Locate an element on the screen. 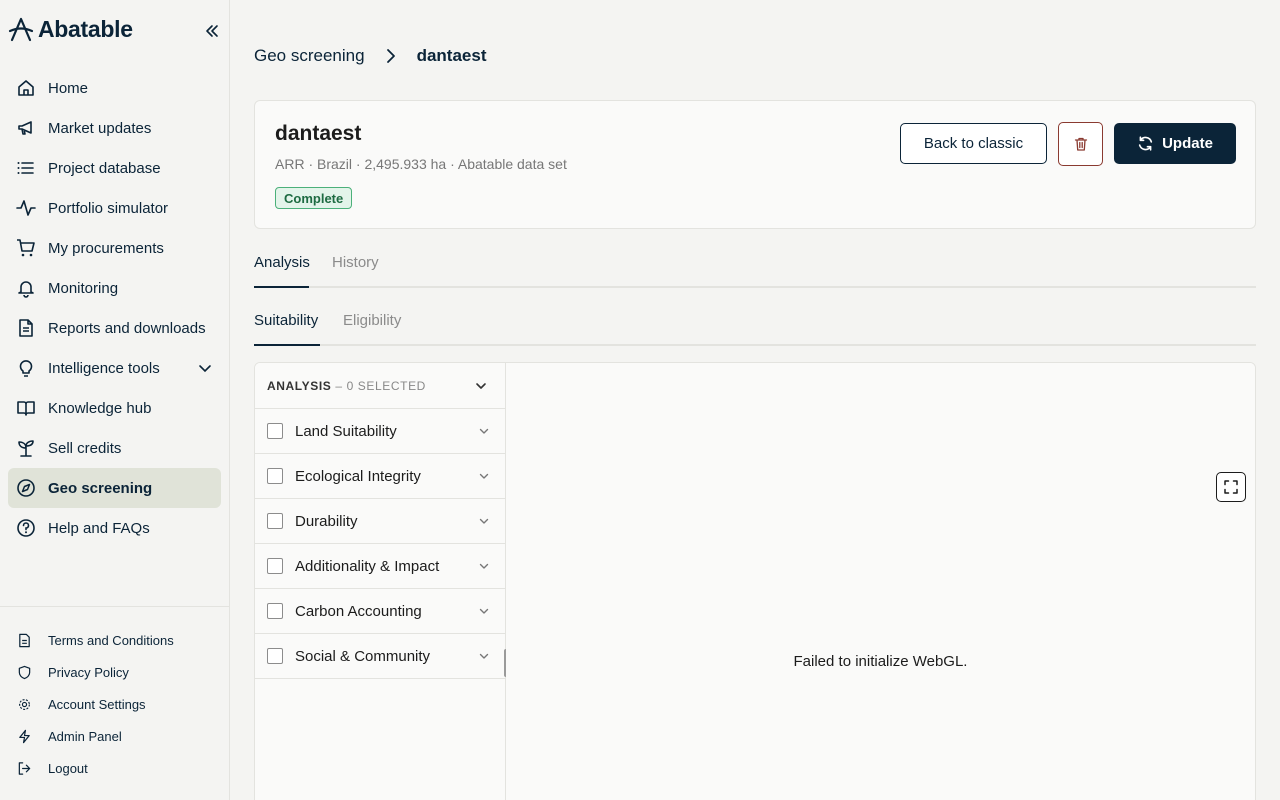 Image resolution: width=1280 pixels, height=800 pixels. category-label: Land Suitability is located at coordinates (346, 431).